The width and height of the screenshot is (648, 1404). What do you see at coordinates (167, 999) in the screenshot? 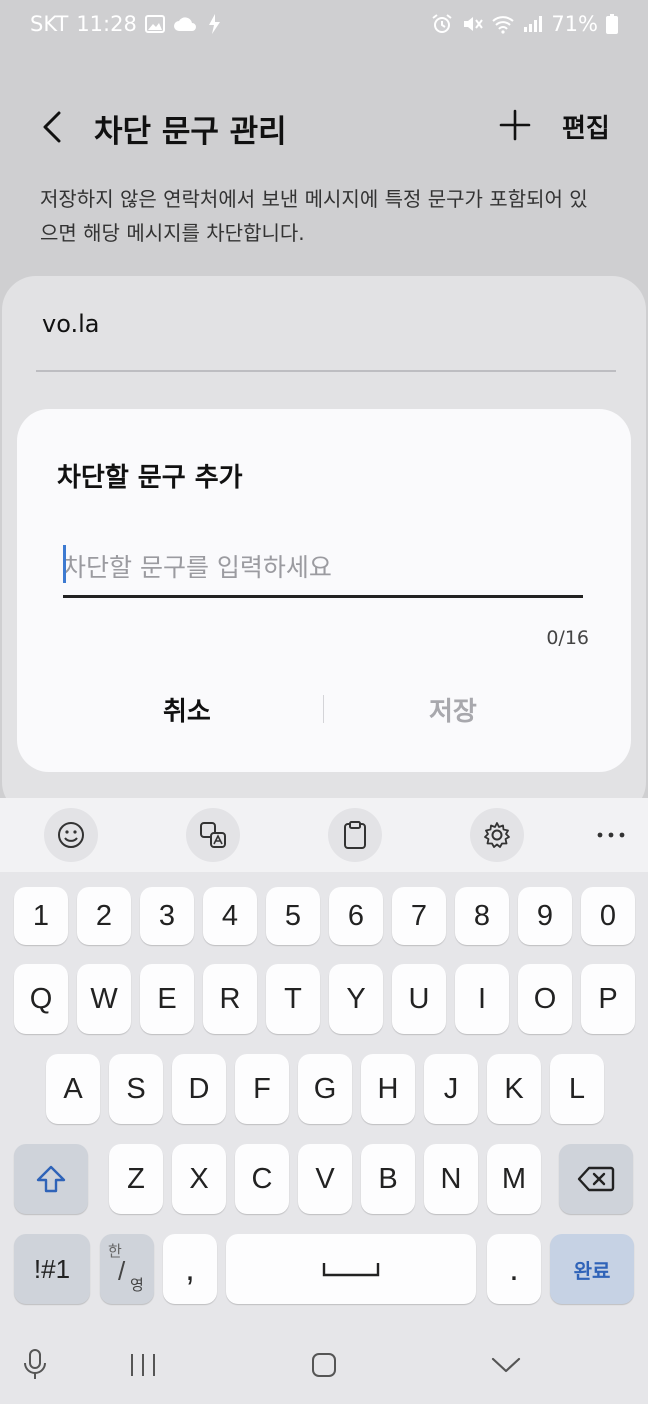
I see `key-e: E` at bounding box center [167, 999].